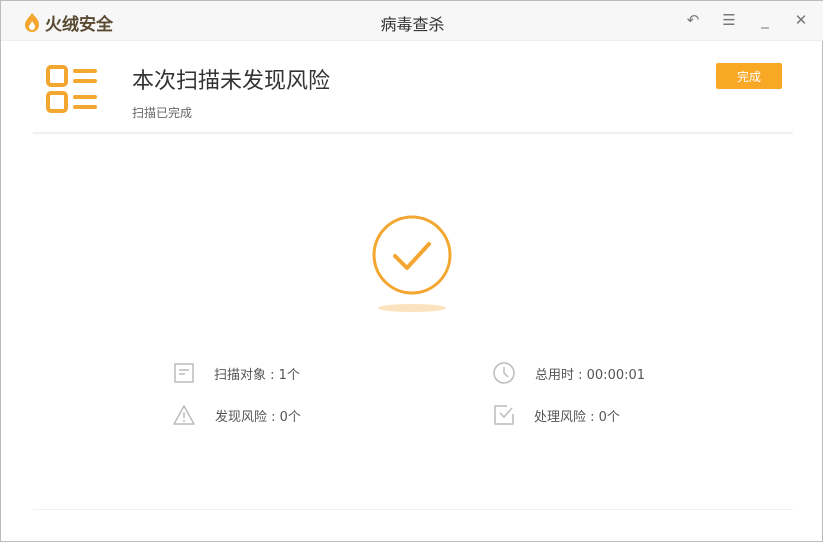 This screenshot has height=542, width=823. What do you see at coordinates (504, 415) in the screenshot?
I see `checkbox-icon` at bounding box center [504, 415].